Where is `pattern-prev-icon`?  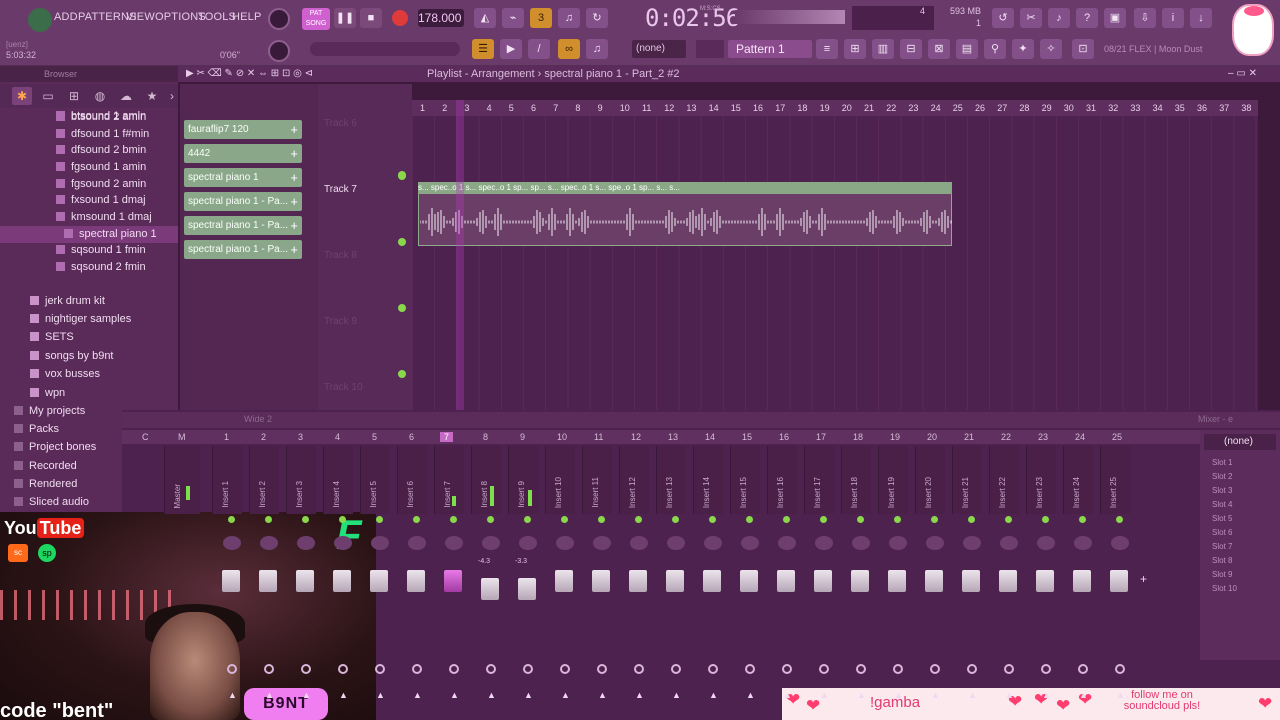 pattern-prev-icon is located at coordinates (710, 49).